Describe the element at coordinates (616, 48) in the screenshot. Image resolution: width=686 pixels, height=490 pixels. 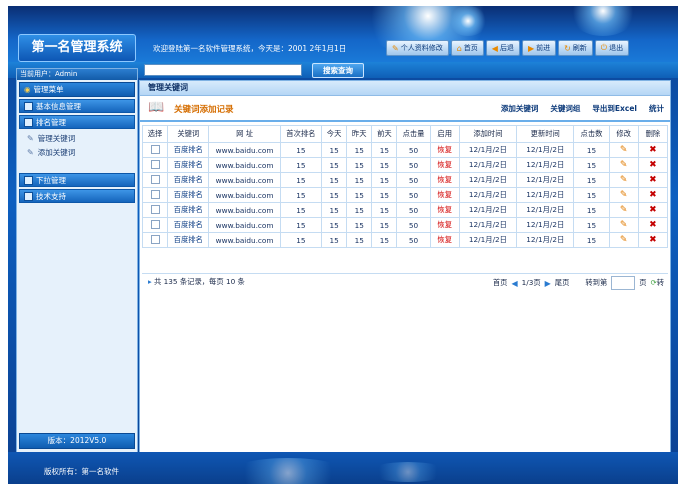
I see `logout-label: 退出` at that location.